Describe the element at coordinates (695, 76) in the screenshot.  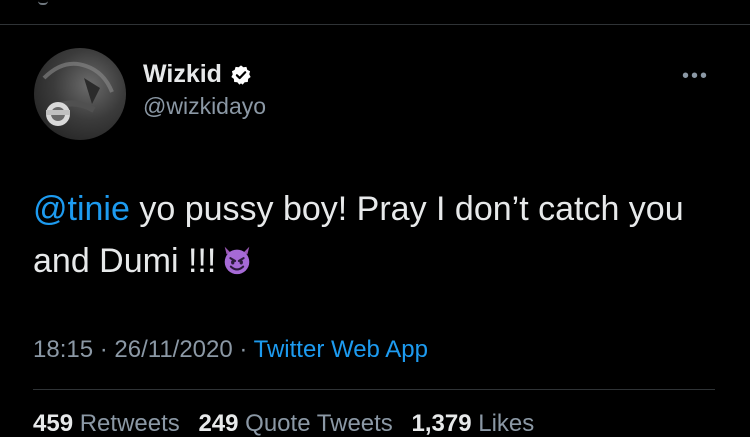
I see `more-options-icon: •••` at that location.